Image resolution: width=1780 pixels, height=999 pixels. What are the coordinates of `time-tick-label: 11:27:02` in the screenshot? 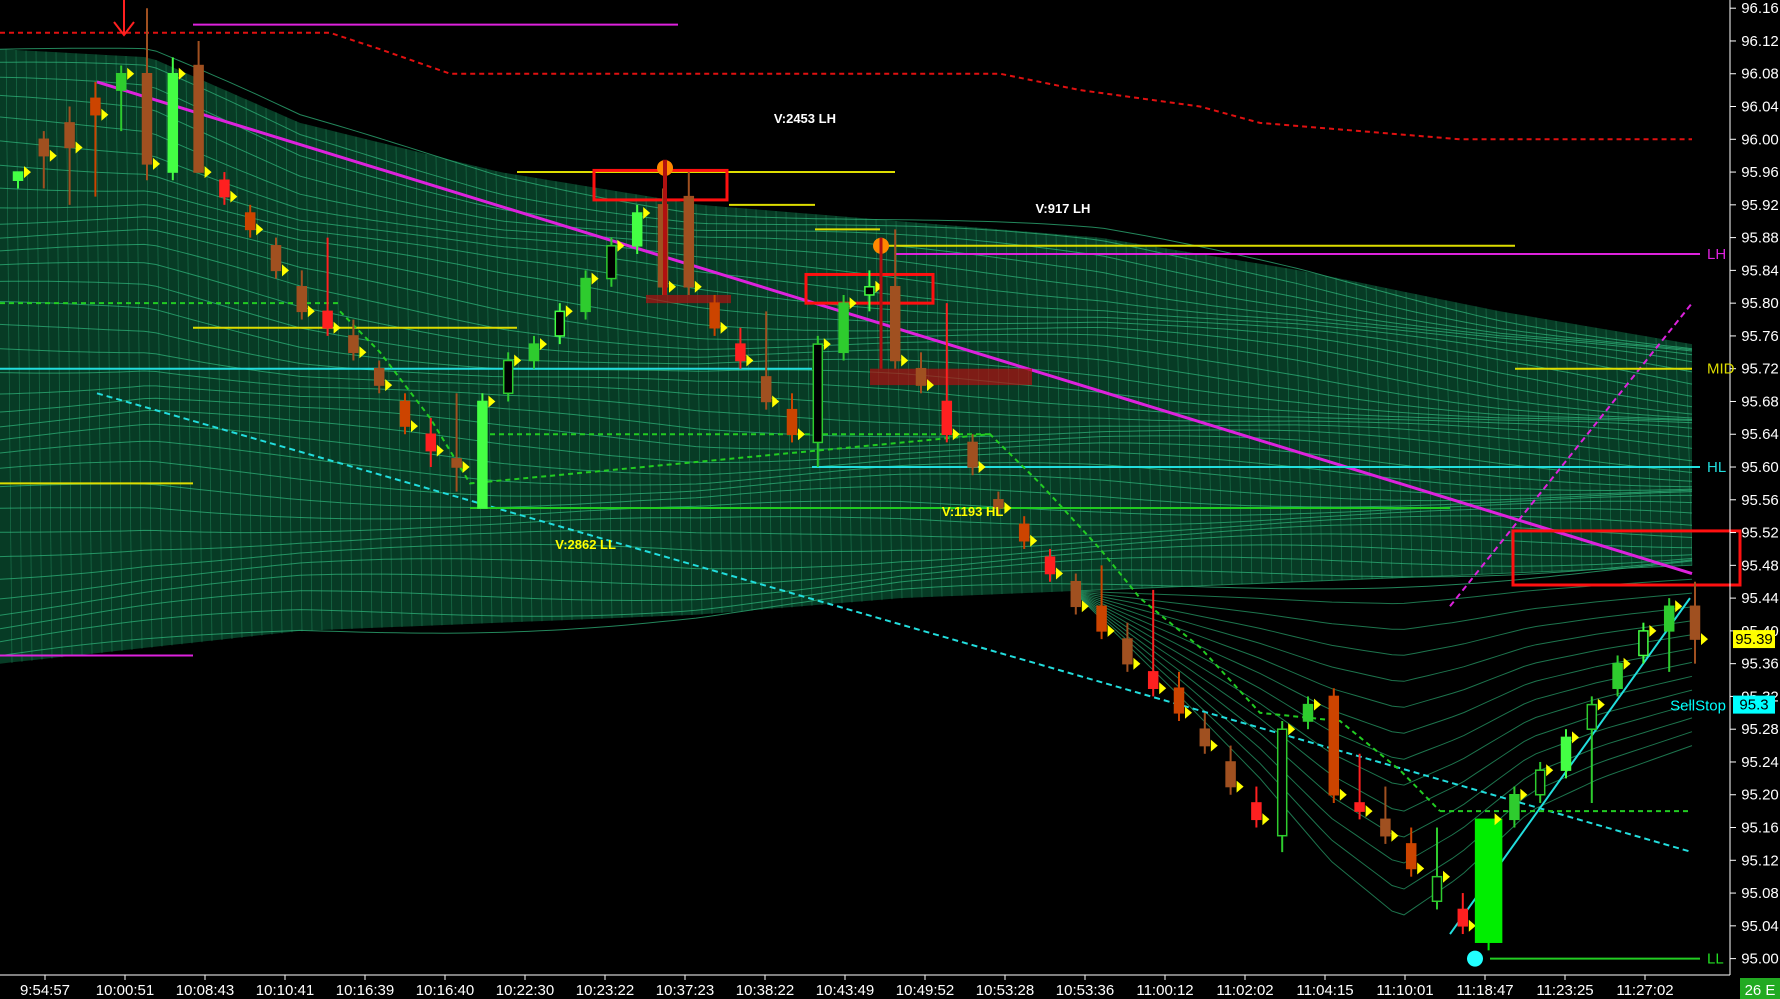 It's located at (1644, 990).